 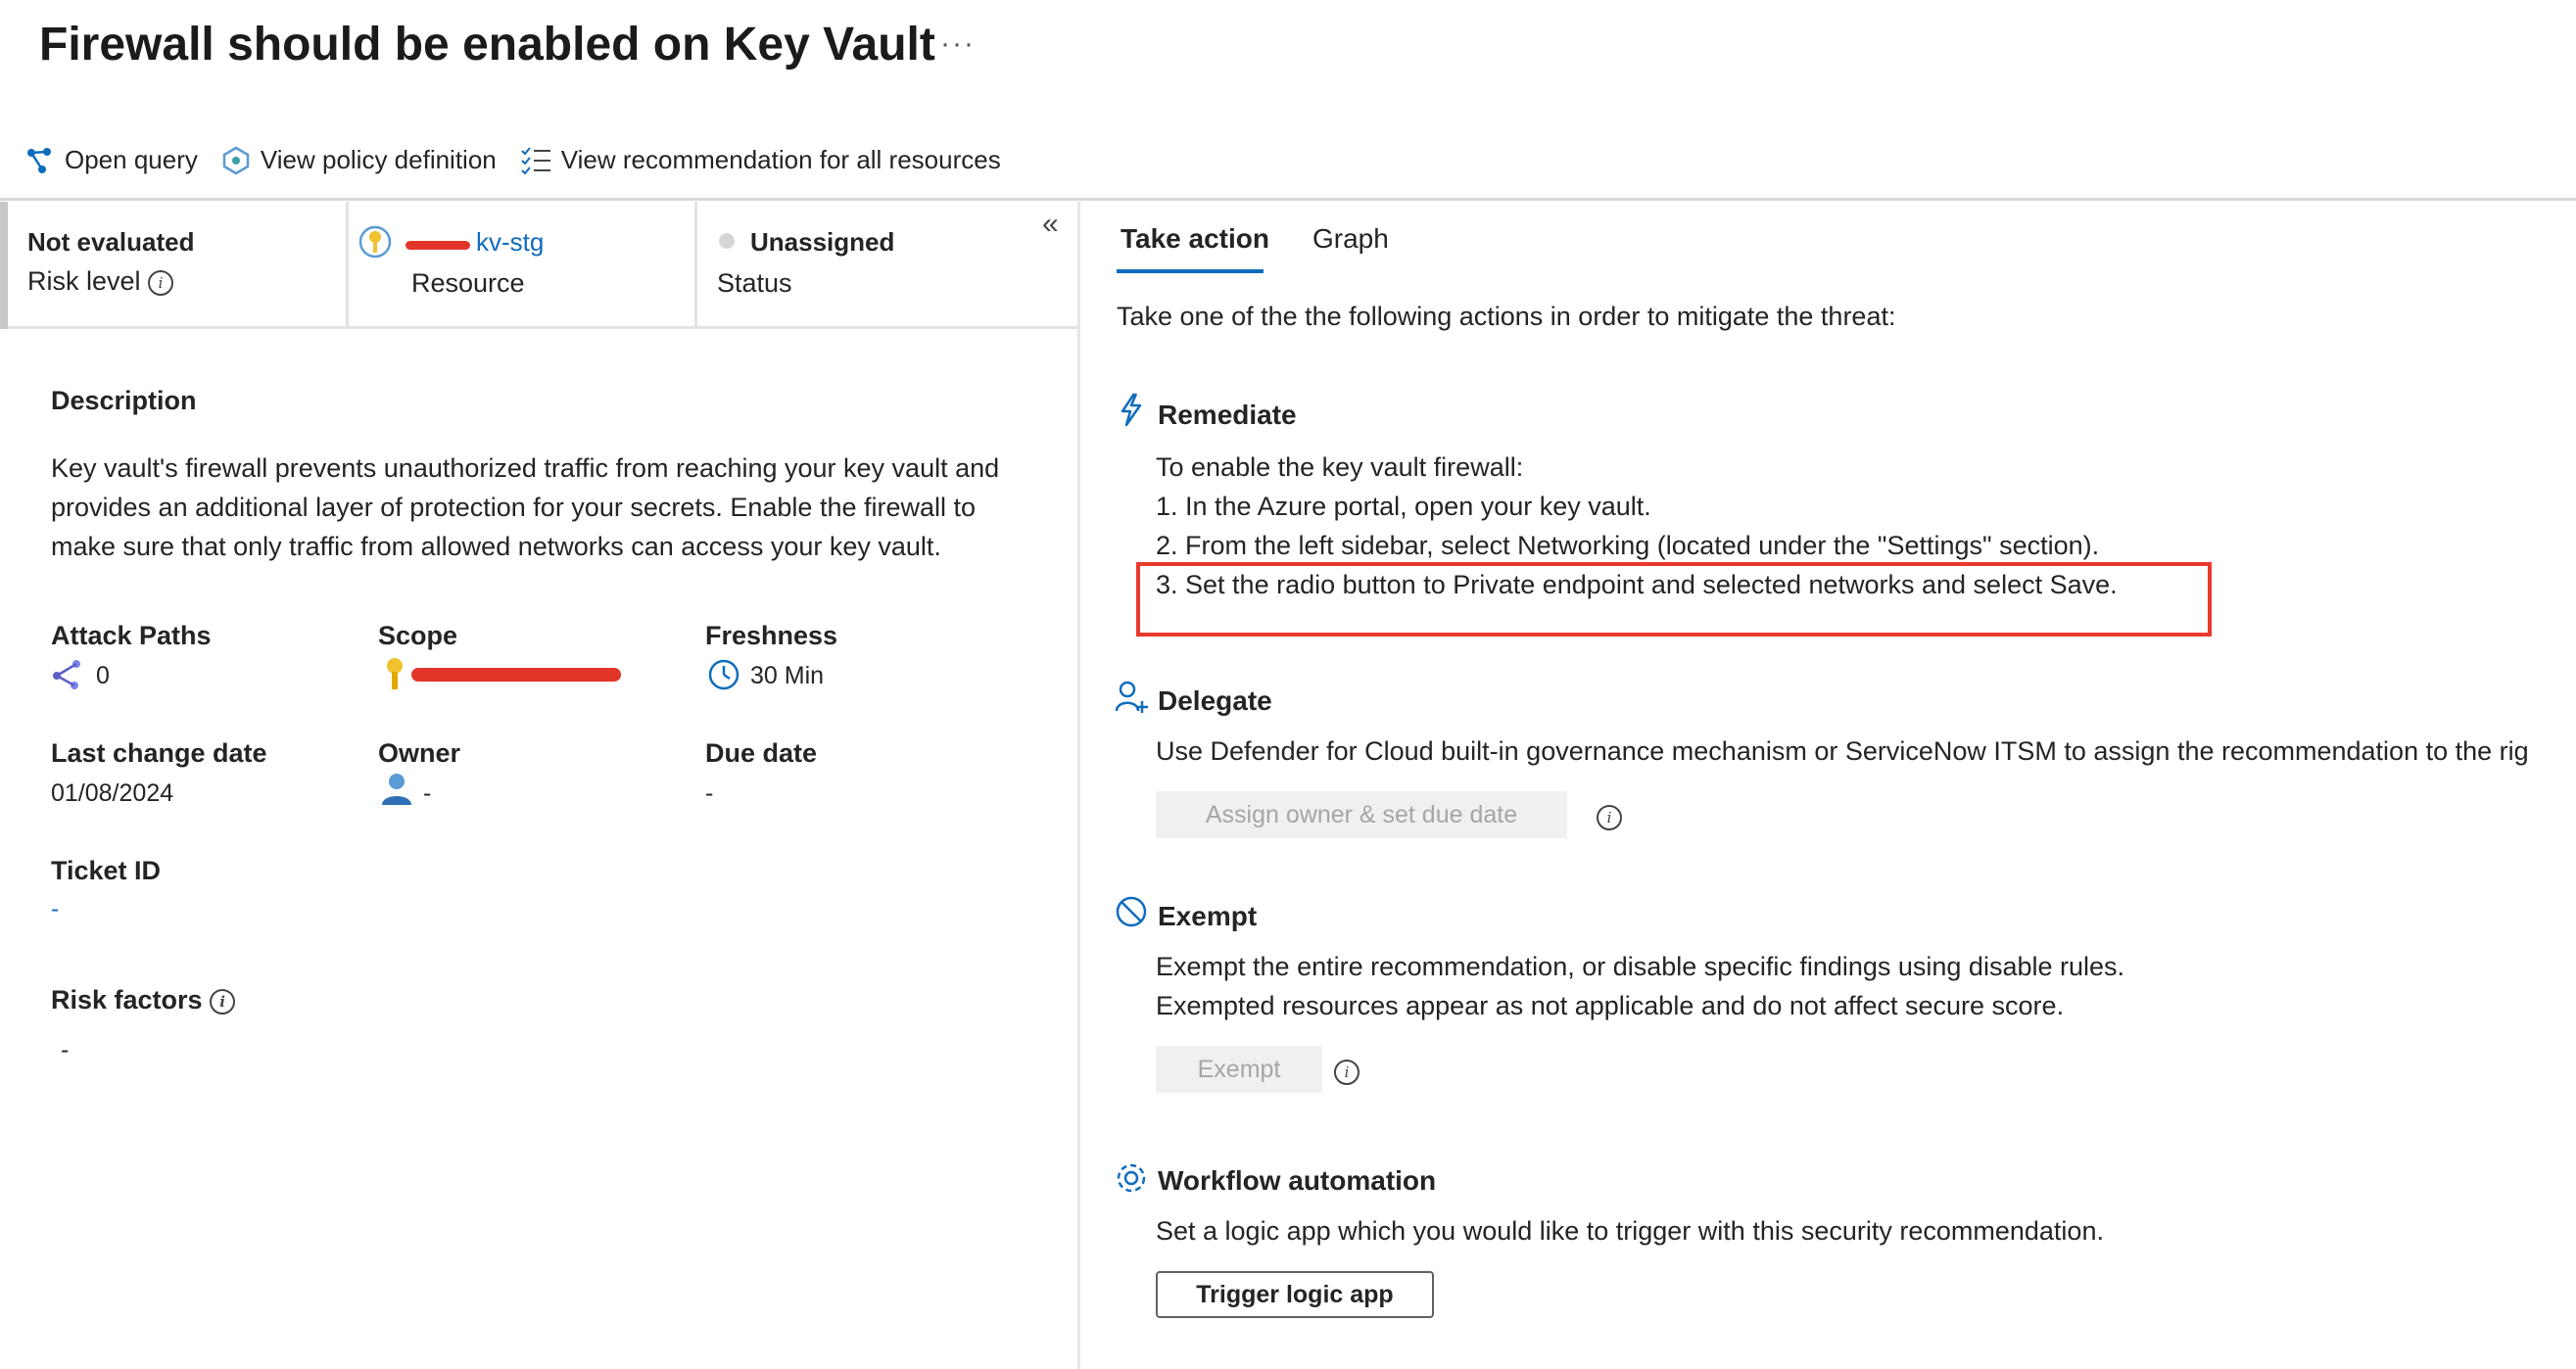 What do you see at coordinates (1609, 817) in the screenshot?
I see `assign-owner-info-icon: i` at bounding box center [1609, 817].